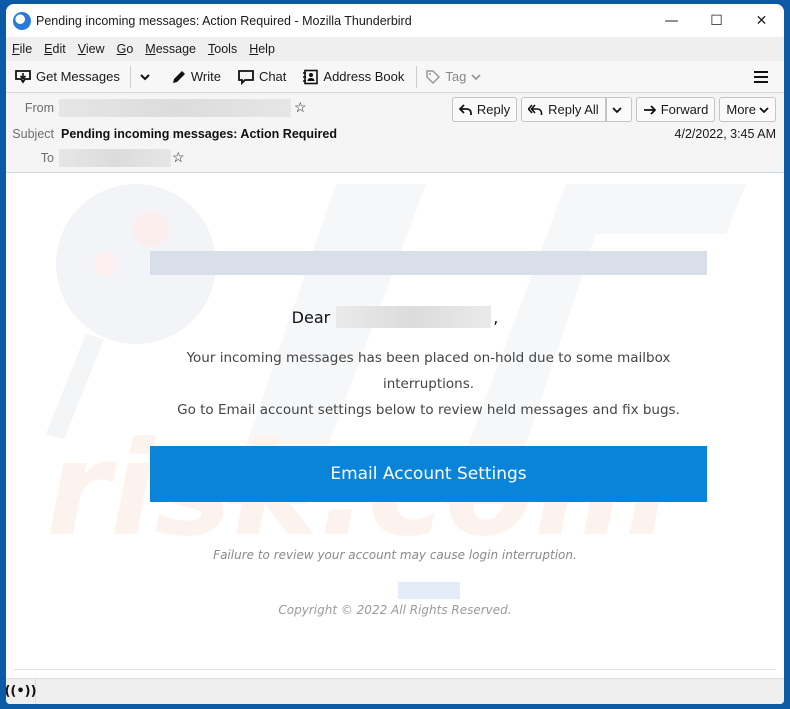 This screenshot has height=709, width=790. I want to click on chat-button: Chat, so click(261, 77).